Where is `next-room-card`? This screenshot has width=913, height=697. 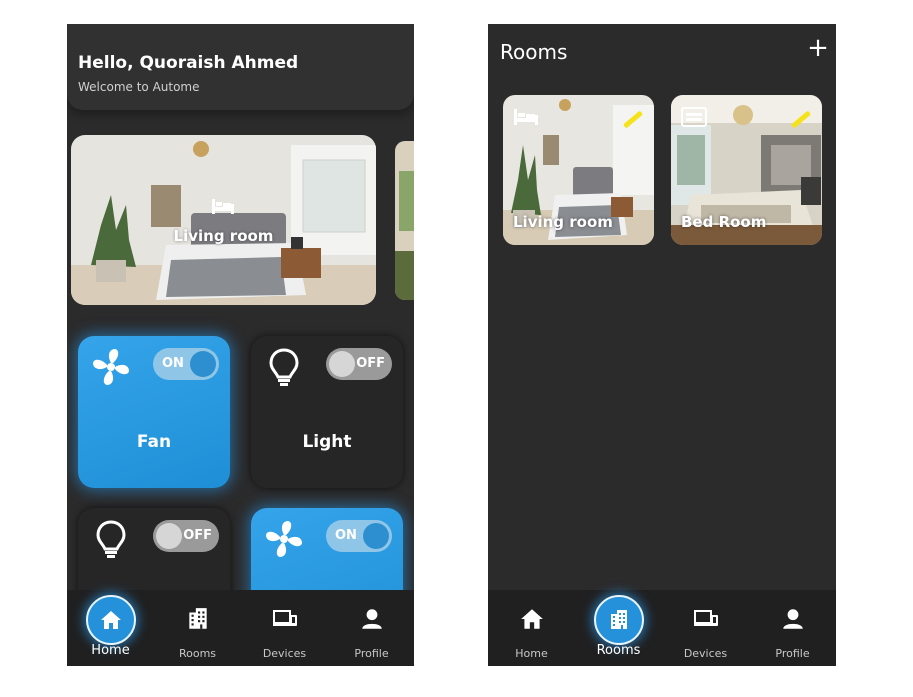
next-room-card is located at coordinates (404, 220).